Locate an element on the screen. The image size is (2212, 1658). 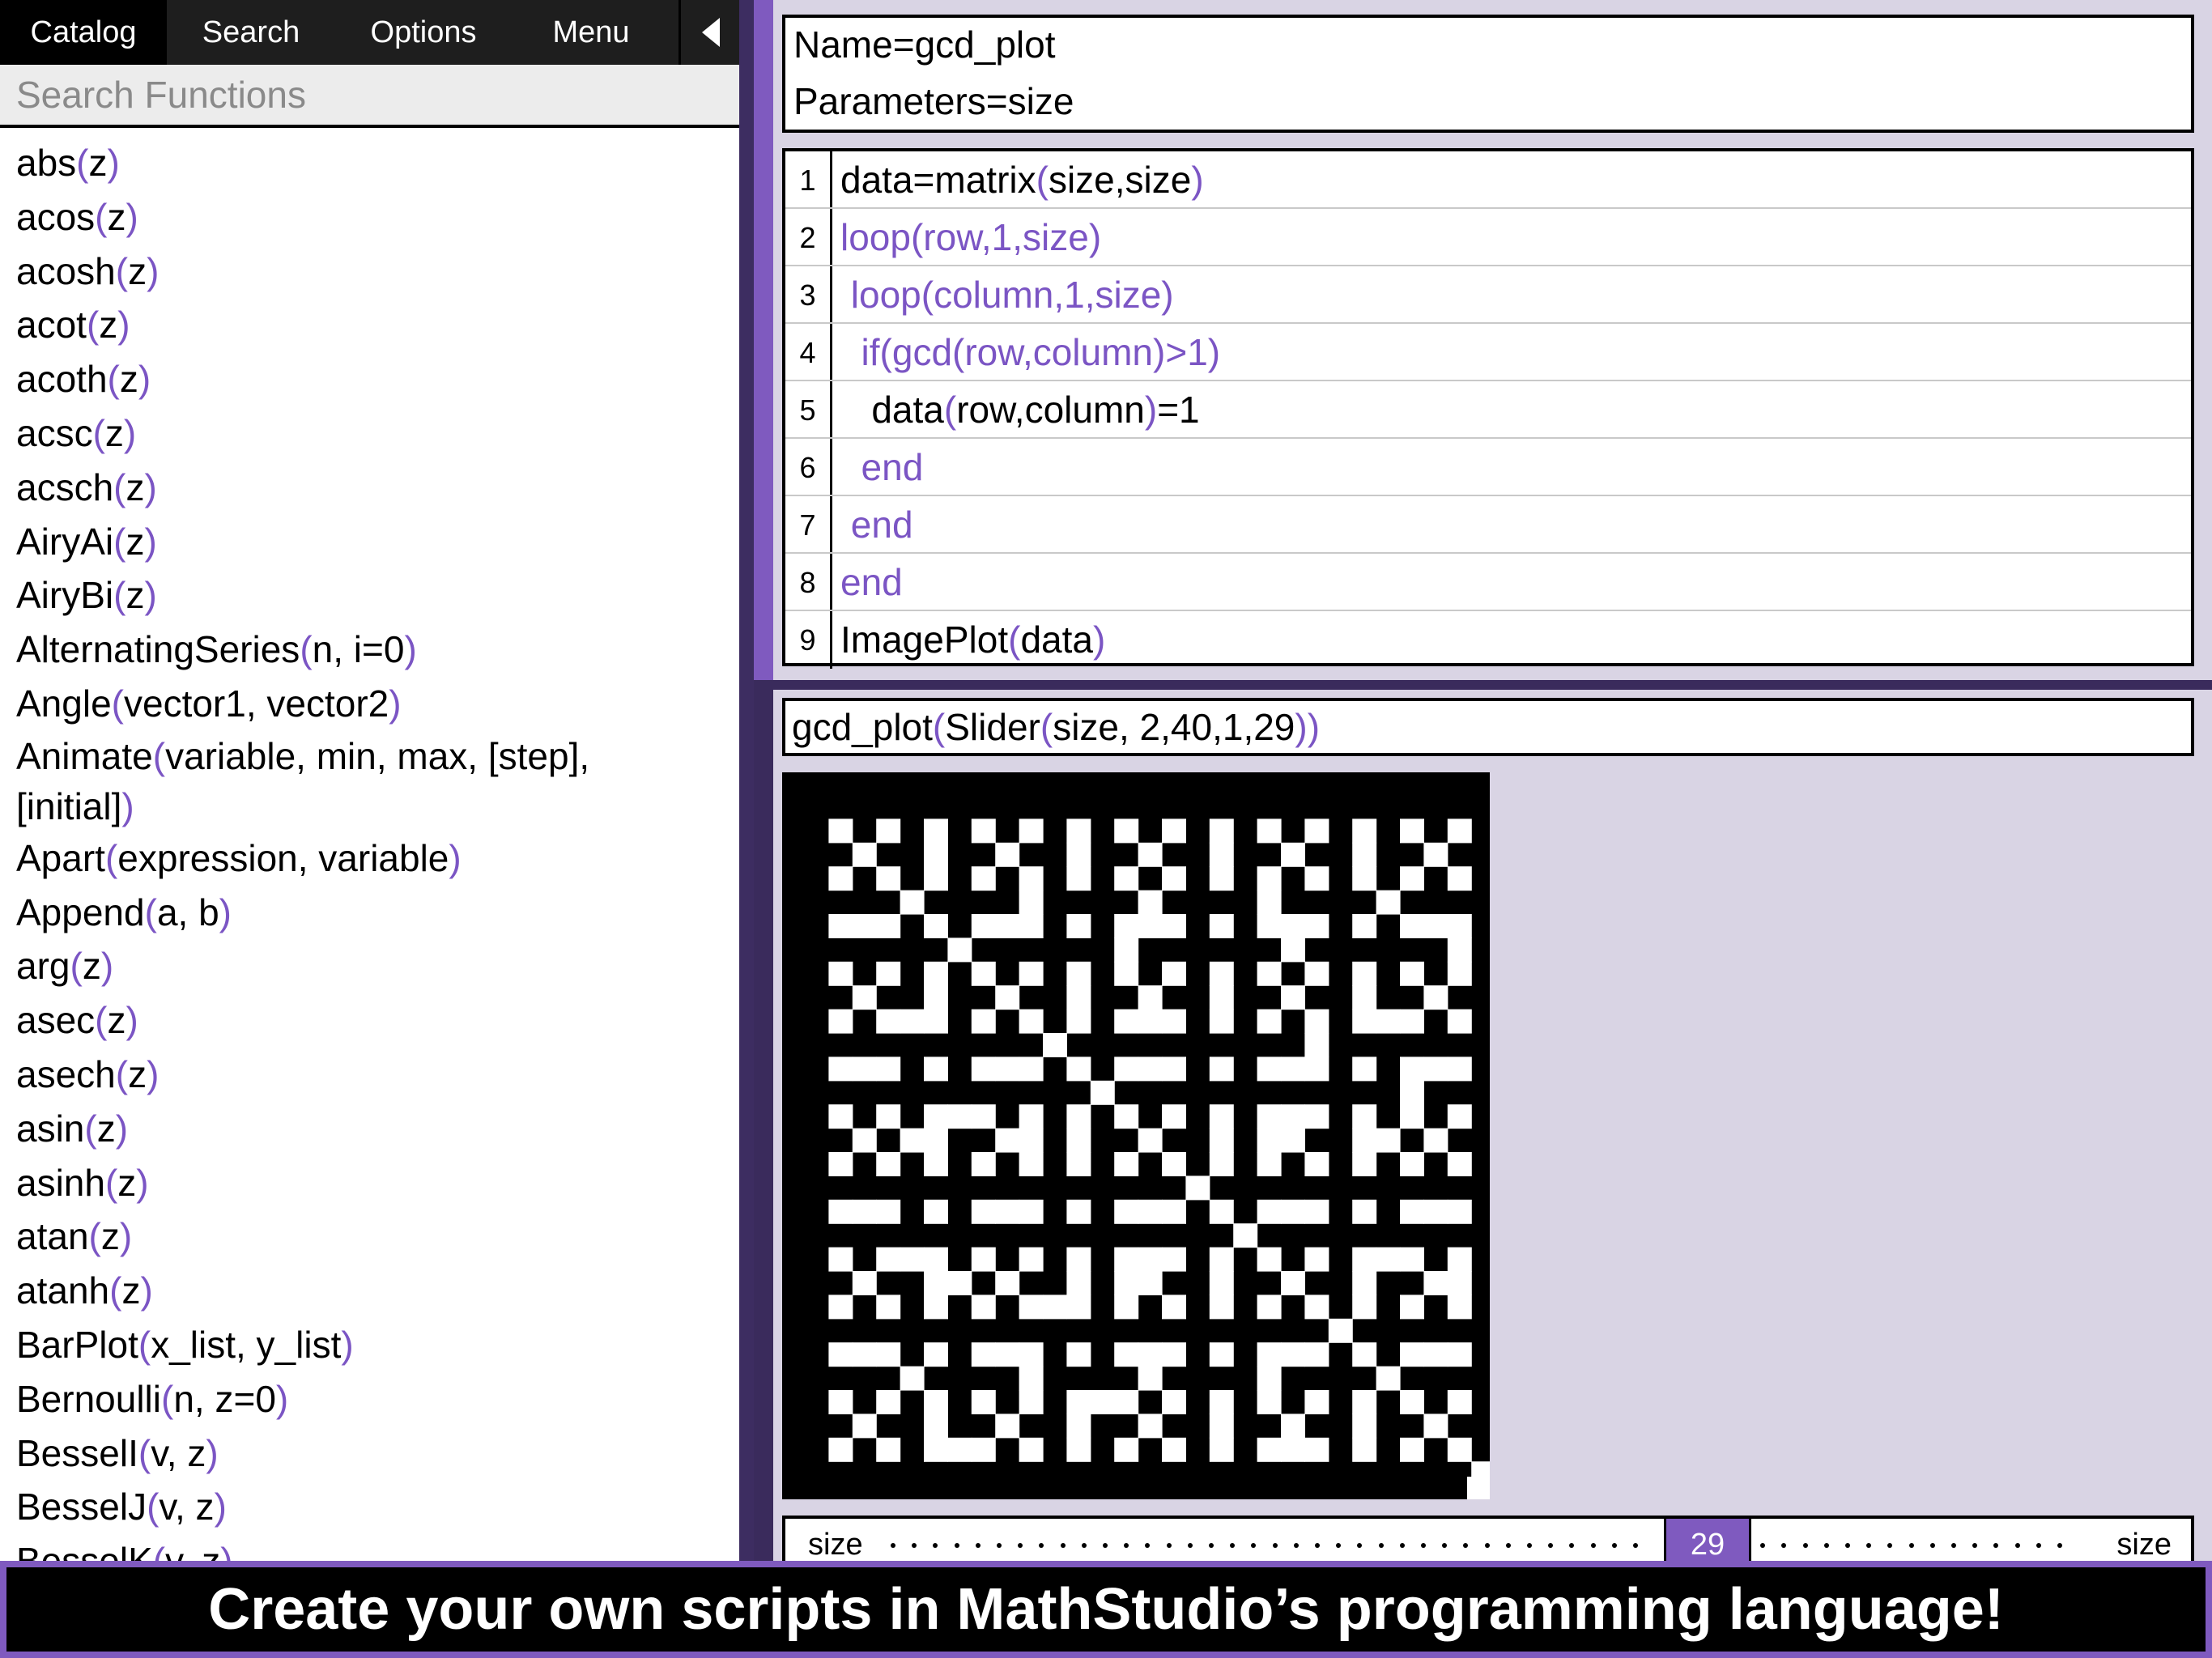
code-line: 5 data(row,column)=1 is located at coordinates (1488, 410).